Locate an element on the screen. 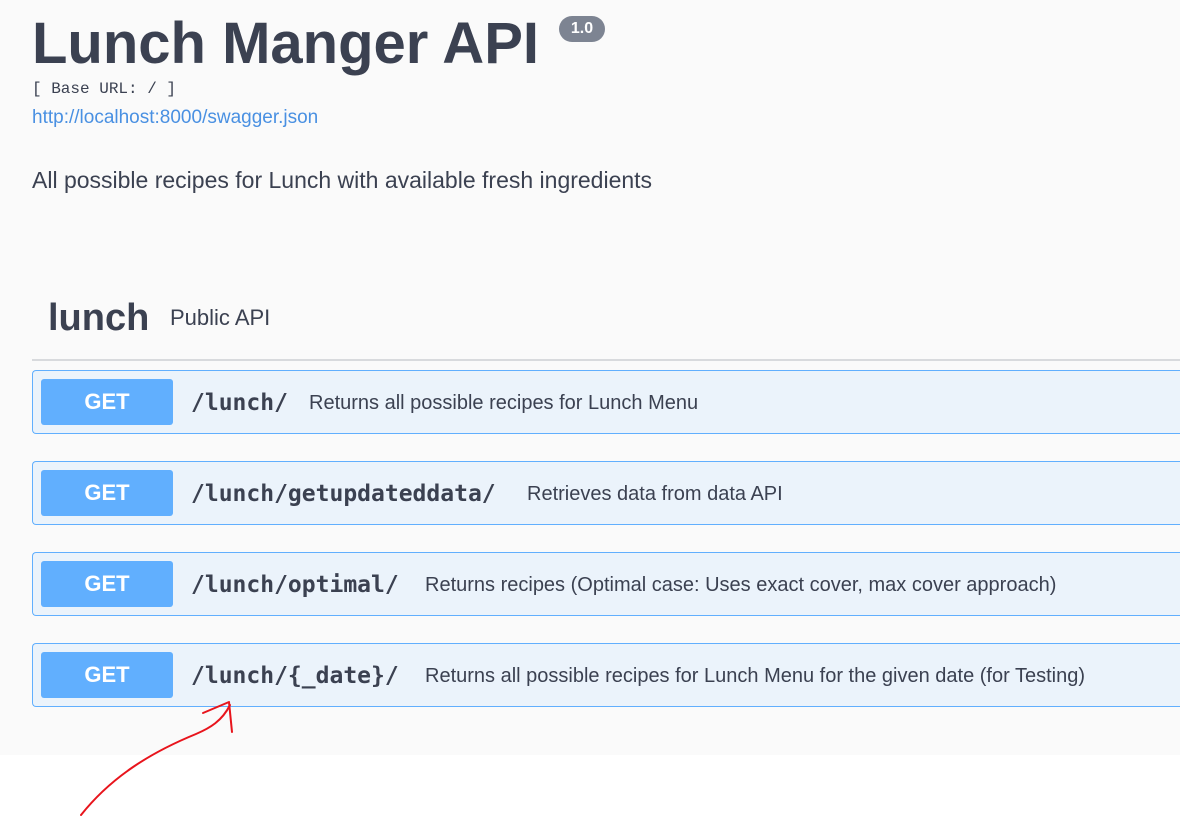 The image size is (1180, 817). operation-path: /lunch/optimal/ is located at coordinates (295, 585).